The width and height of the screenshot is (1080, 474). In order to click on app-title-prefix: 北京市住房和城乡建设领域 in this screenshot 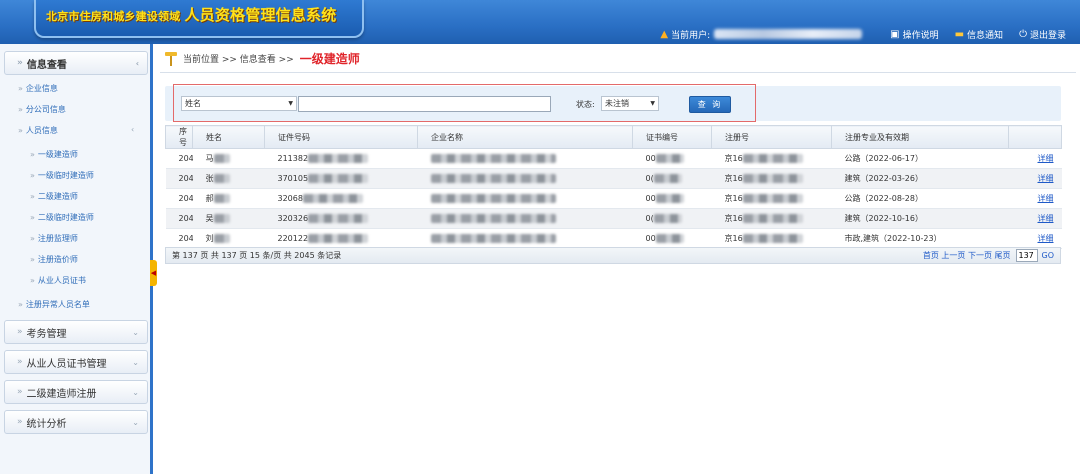, I will do `click(113, 16)`.